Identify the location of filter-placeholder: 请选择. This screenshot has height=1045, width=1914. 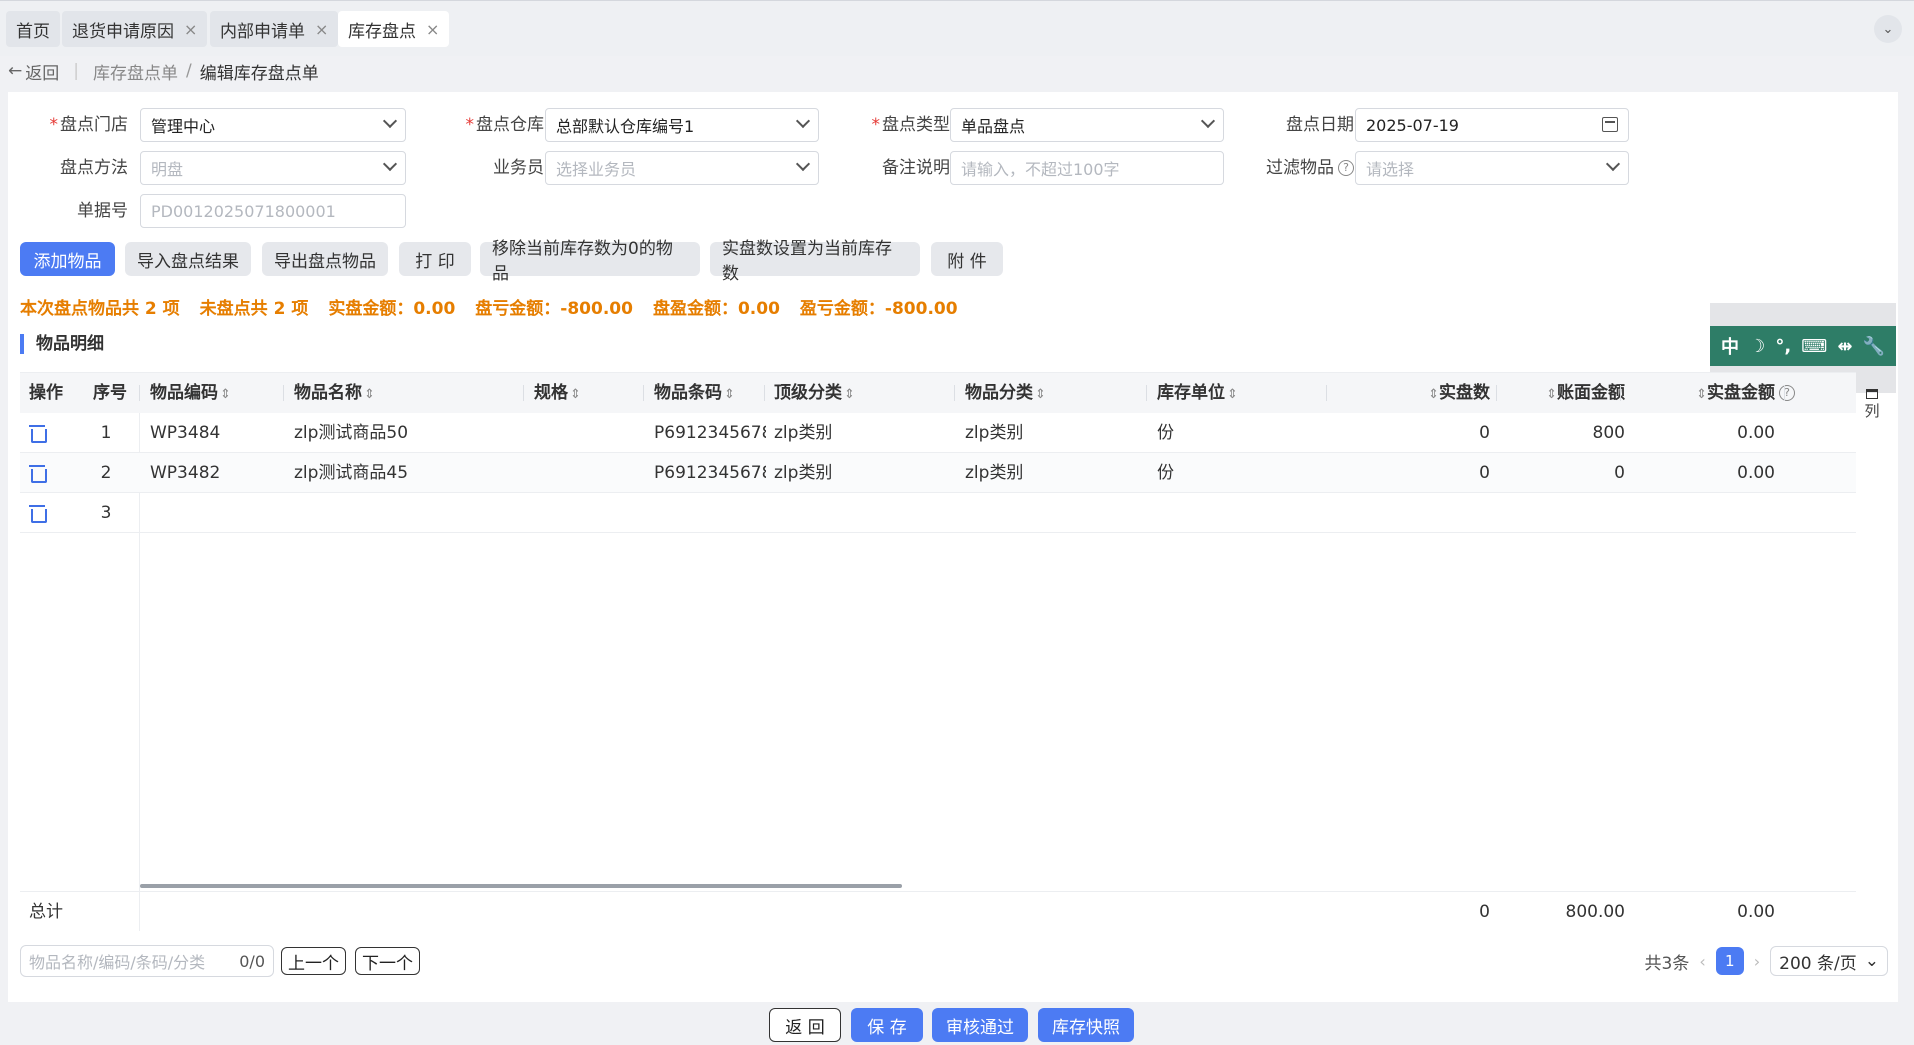
(1390, 169).